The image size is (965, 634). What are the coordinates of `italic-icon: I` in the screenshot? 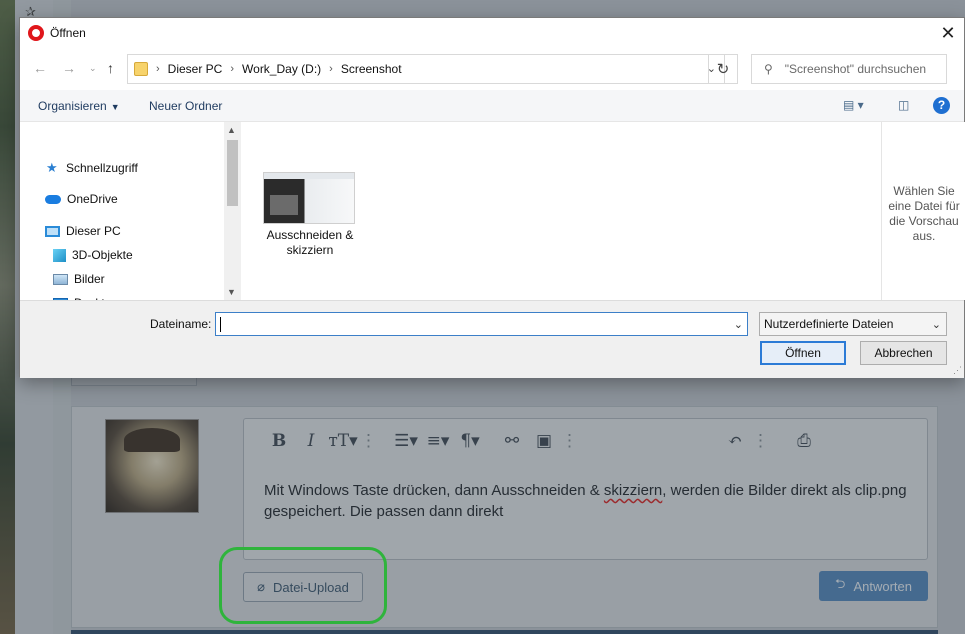 It's located at (311, 441).